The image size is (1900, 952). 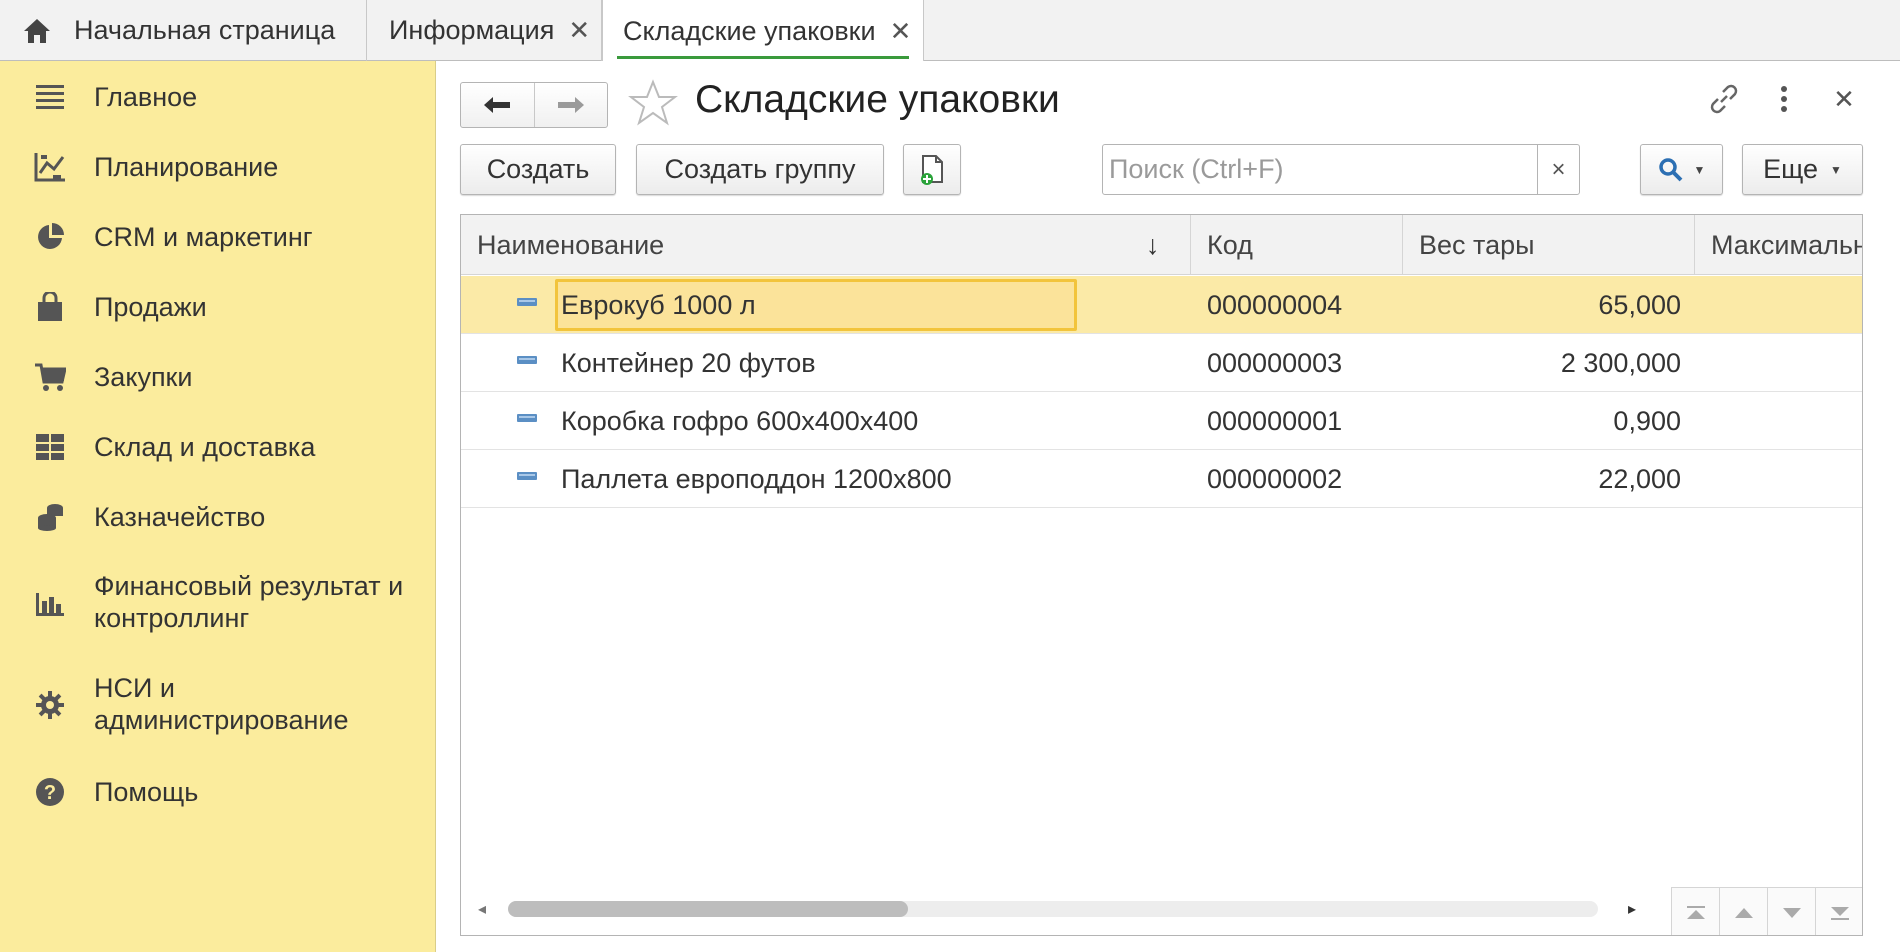 What do you see at coordinates (1161, 363) in the screenshot?
I see `table-row: Контейнер 20 футов 000000003 2 300,000` at bounding box center [1161, 363].